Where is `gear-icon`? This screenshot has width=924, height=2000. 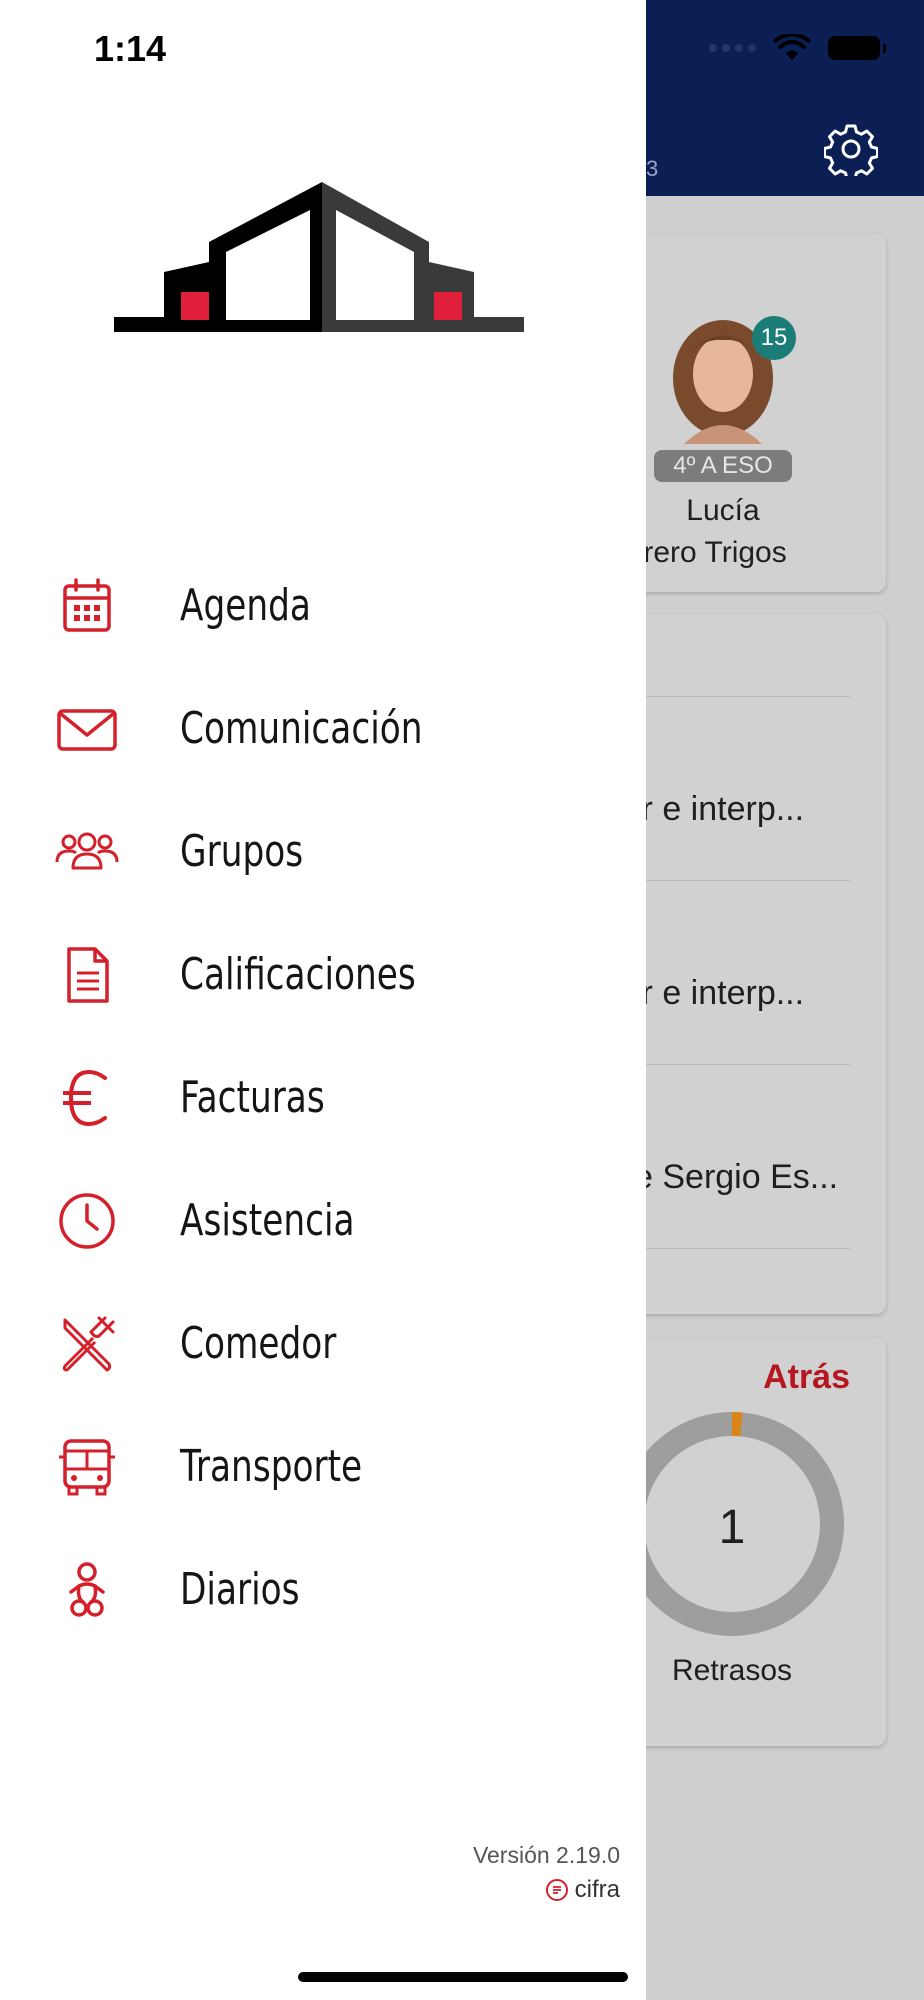
gear-icon is located at coordinates (851, 149).